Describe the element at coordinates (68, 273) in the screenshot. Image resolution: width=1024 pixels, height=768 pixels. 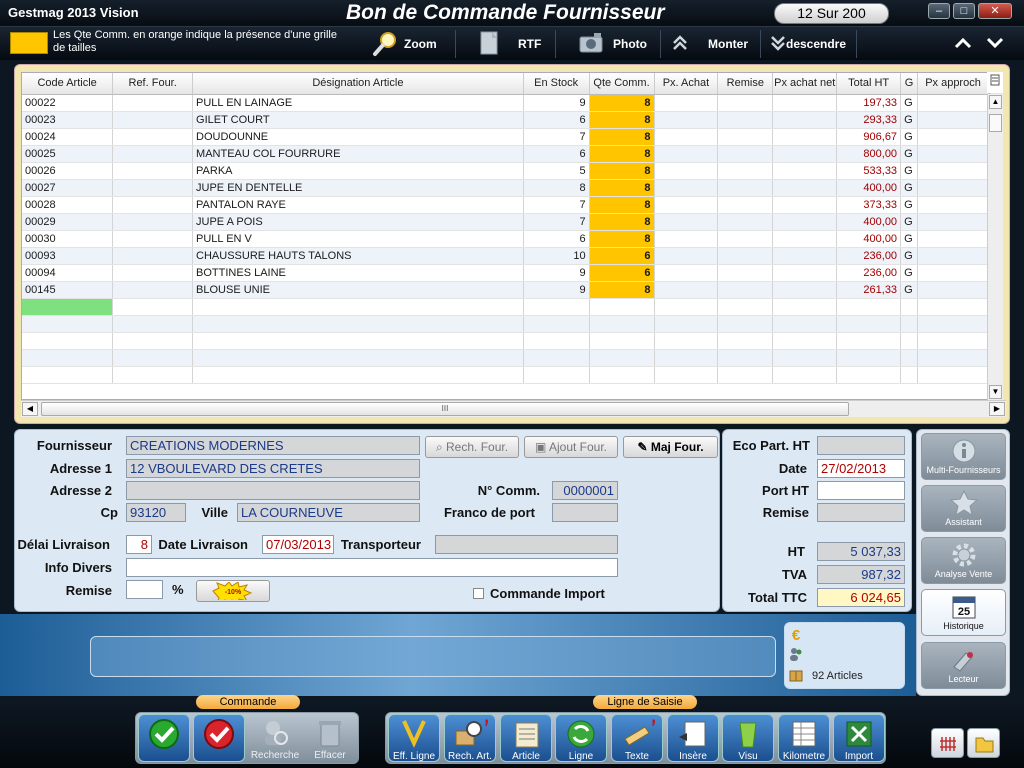
I see `cell-code: 00094` at that location.